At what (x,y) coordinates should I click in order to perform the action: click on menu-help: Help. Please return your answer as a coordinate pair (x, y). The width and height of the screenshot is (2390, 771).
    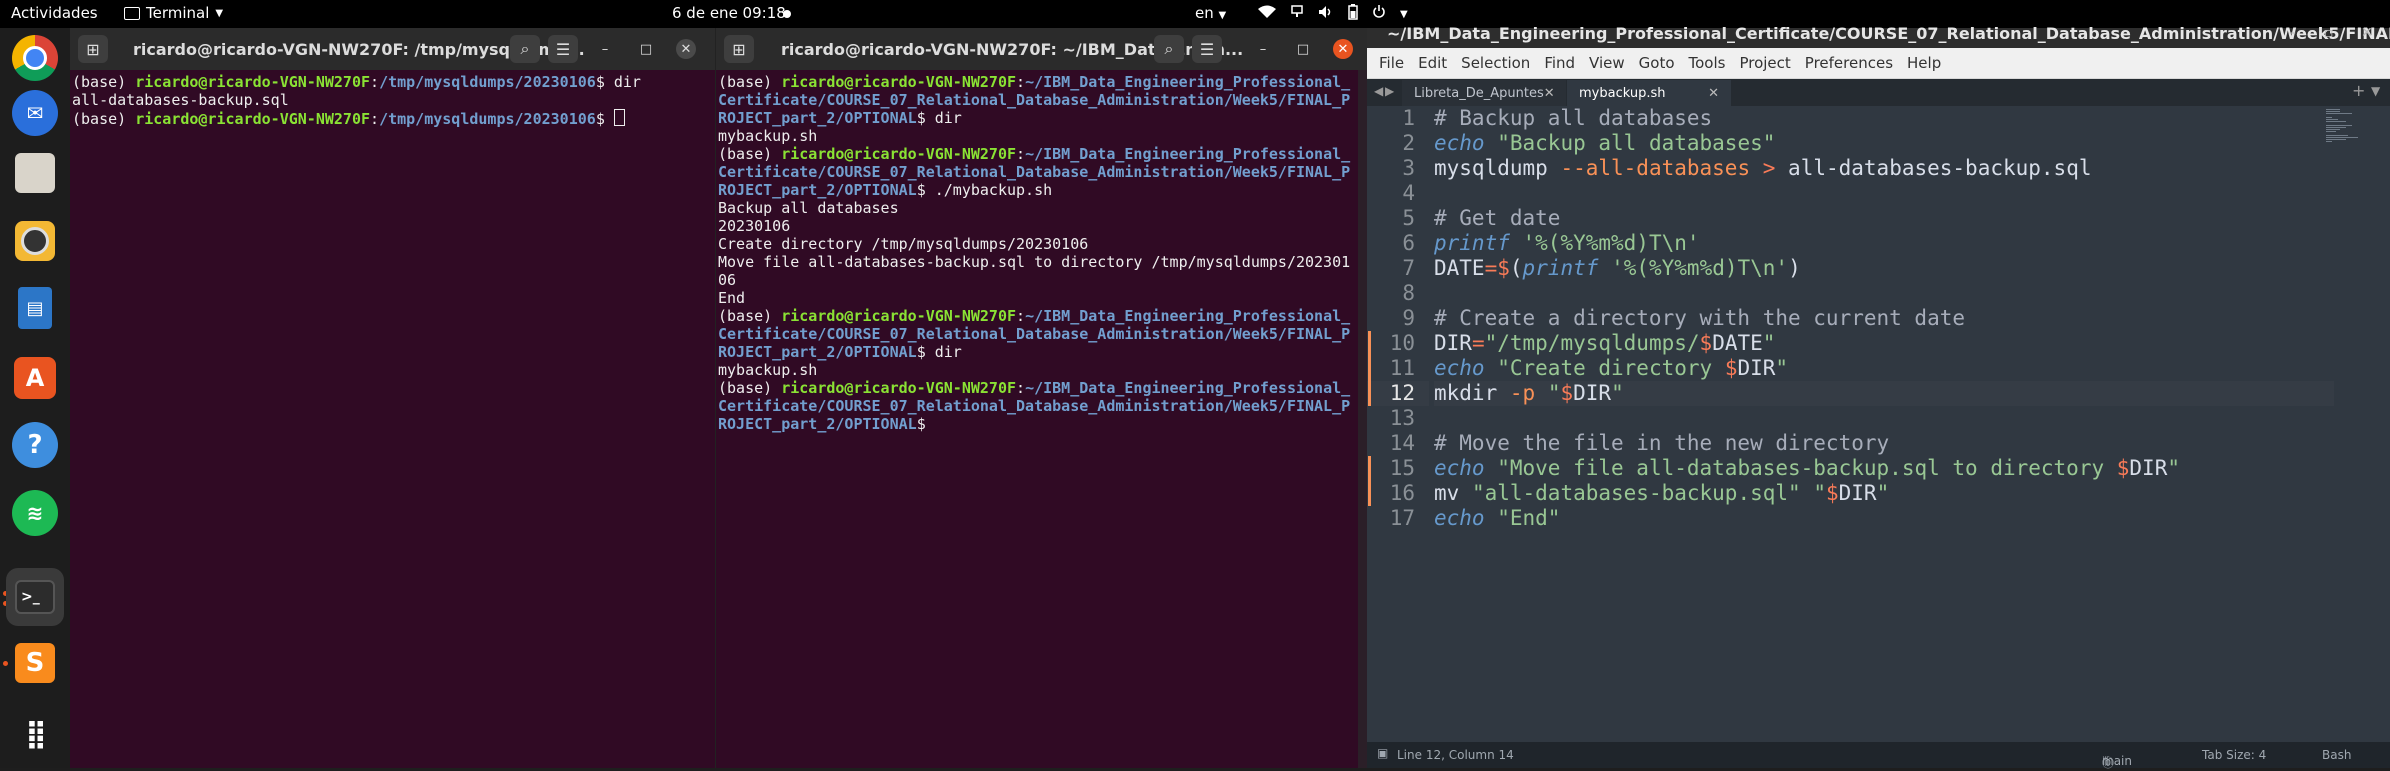
    Looking at the image, I should click on (1924, 63).